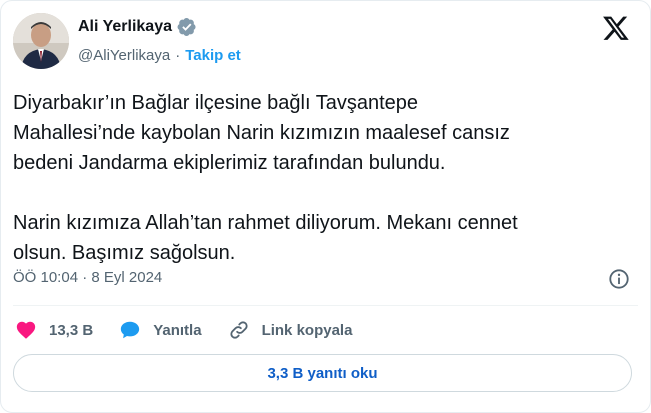 This screenshot has width=651, height=413. Describe the element at coordinates (325, 305) in the screenshot. I see `divider` at that location.